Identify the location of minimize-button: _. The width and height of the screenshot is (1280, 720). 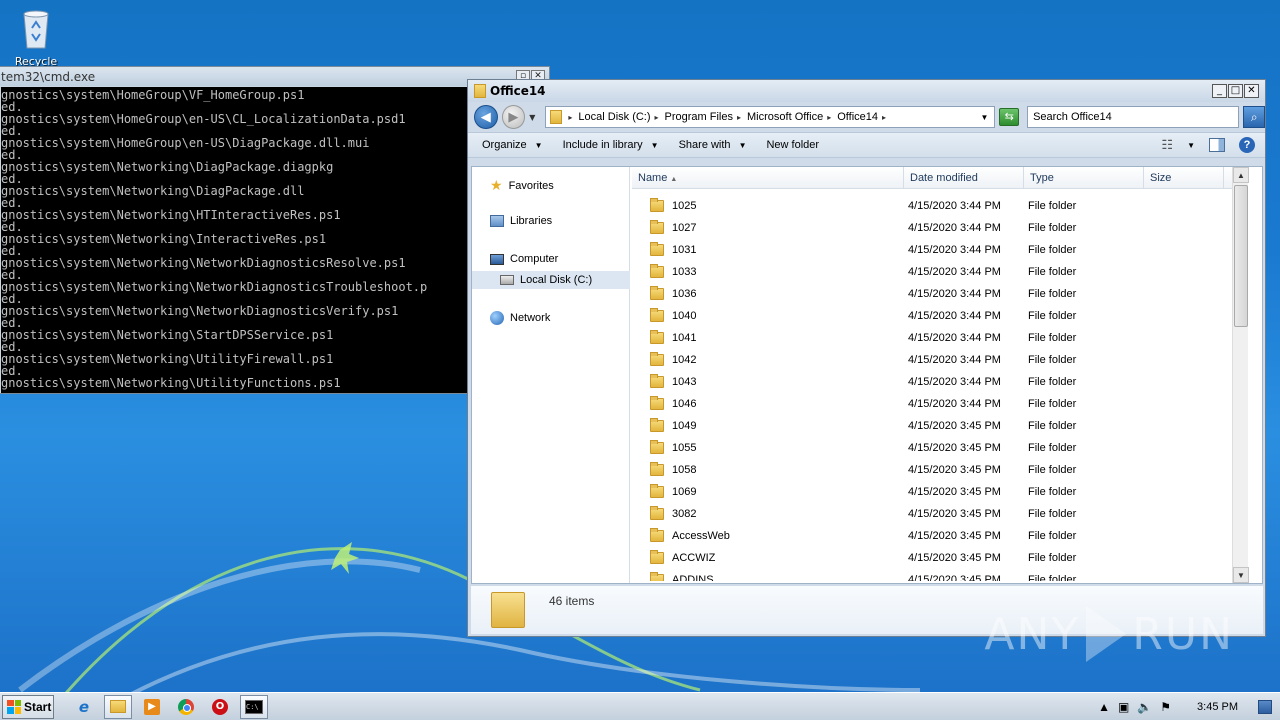
(1219, 91).